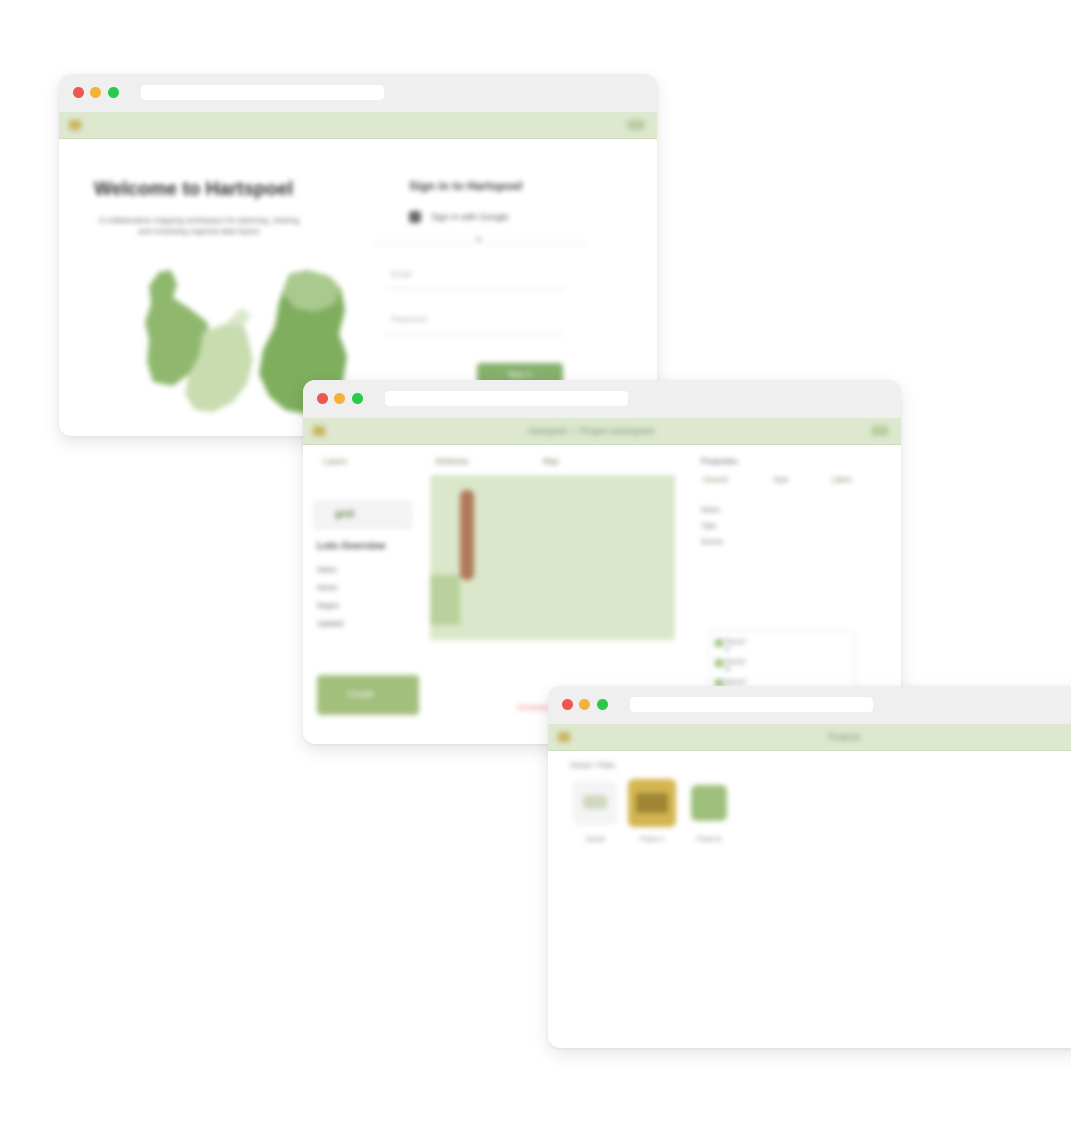 This screenshot has height=1123, width=1071. What do you see at coordinates (327, 570) in the screenshot?
I see `side-row: Status` at bounding box center [327, 570].